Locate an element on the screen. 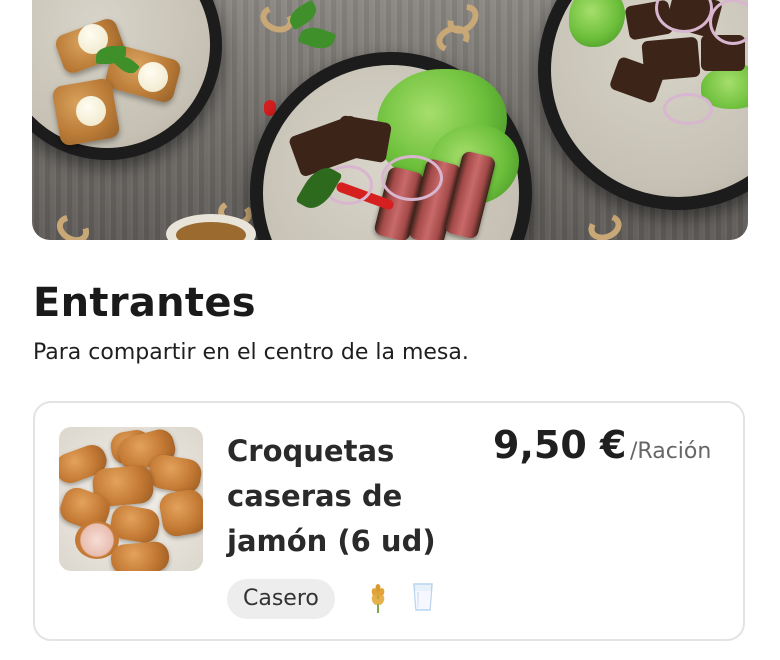  plate-steak is located at coordinates (391, 146).